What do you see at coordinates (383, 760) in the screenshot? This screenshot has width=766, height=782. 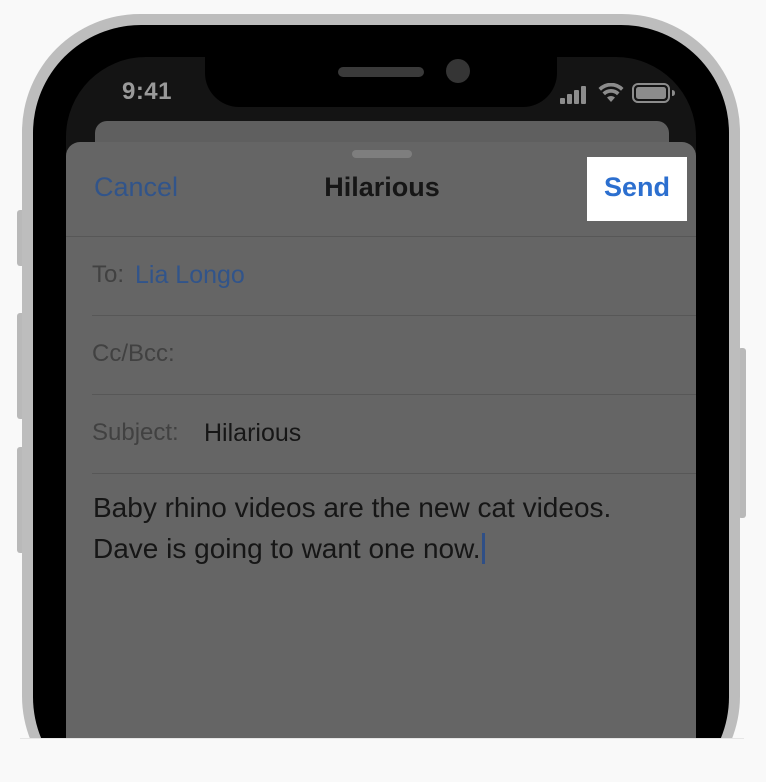 I see `bottom-crop` at bounding box center [383, 760].